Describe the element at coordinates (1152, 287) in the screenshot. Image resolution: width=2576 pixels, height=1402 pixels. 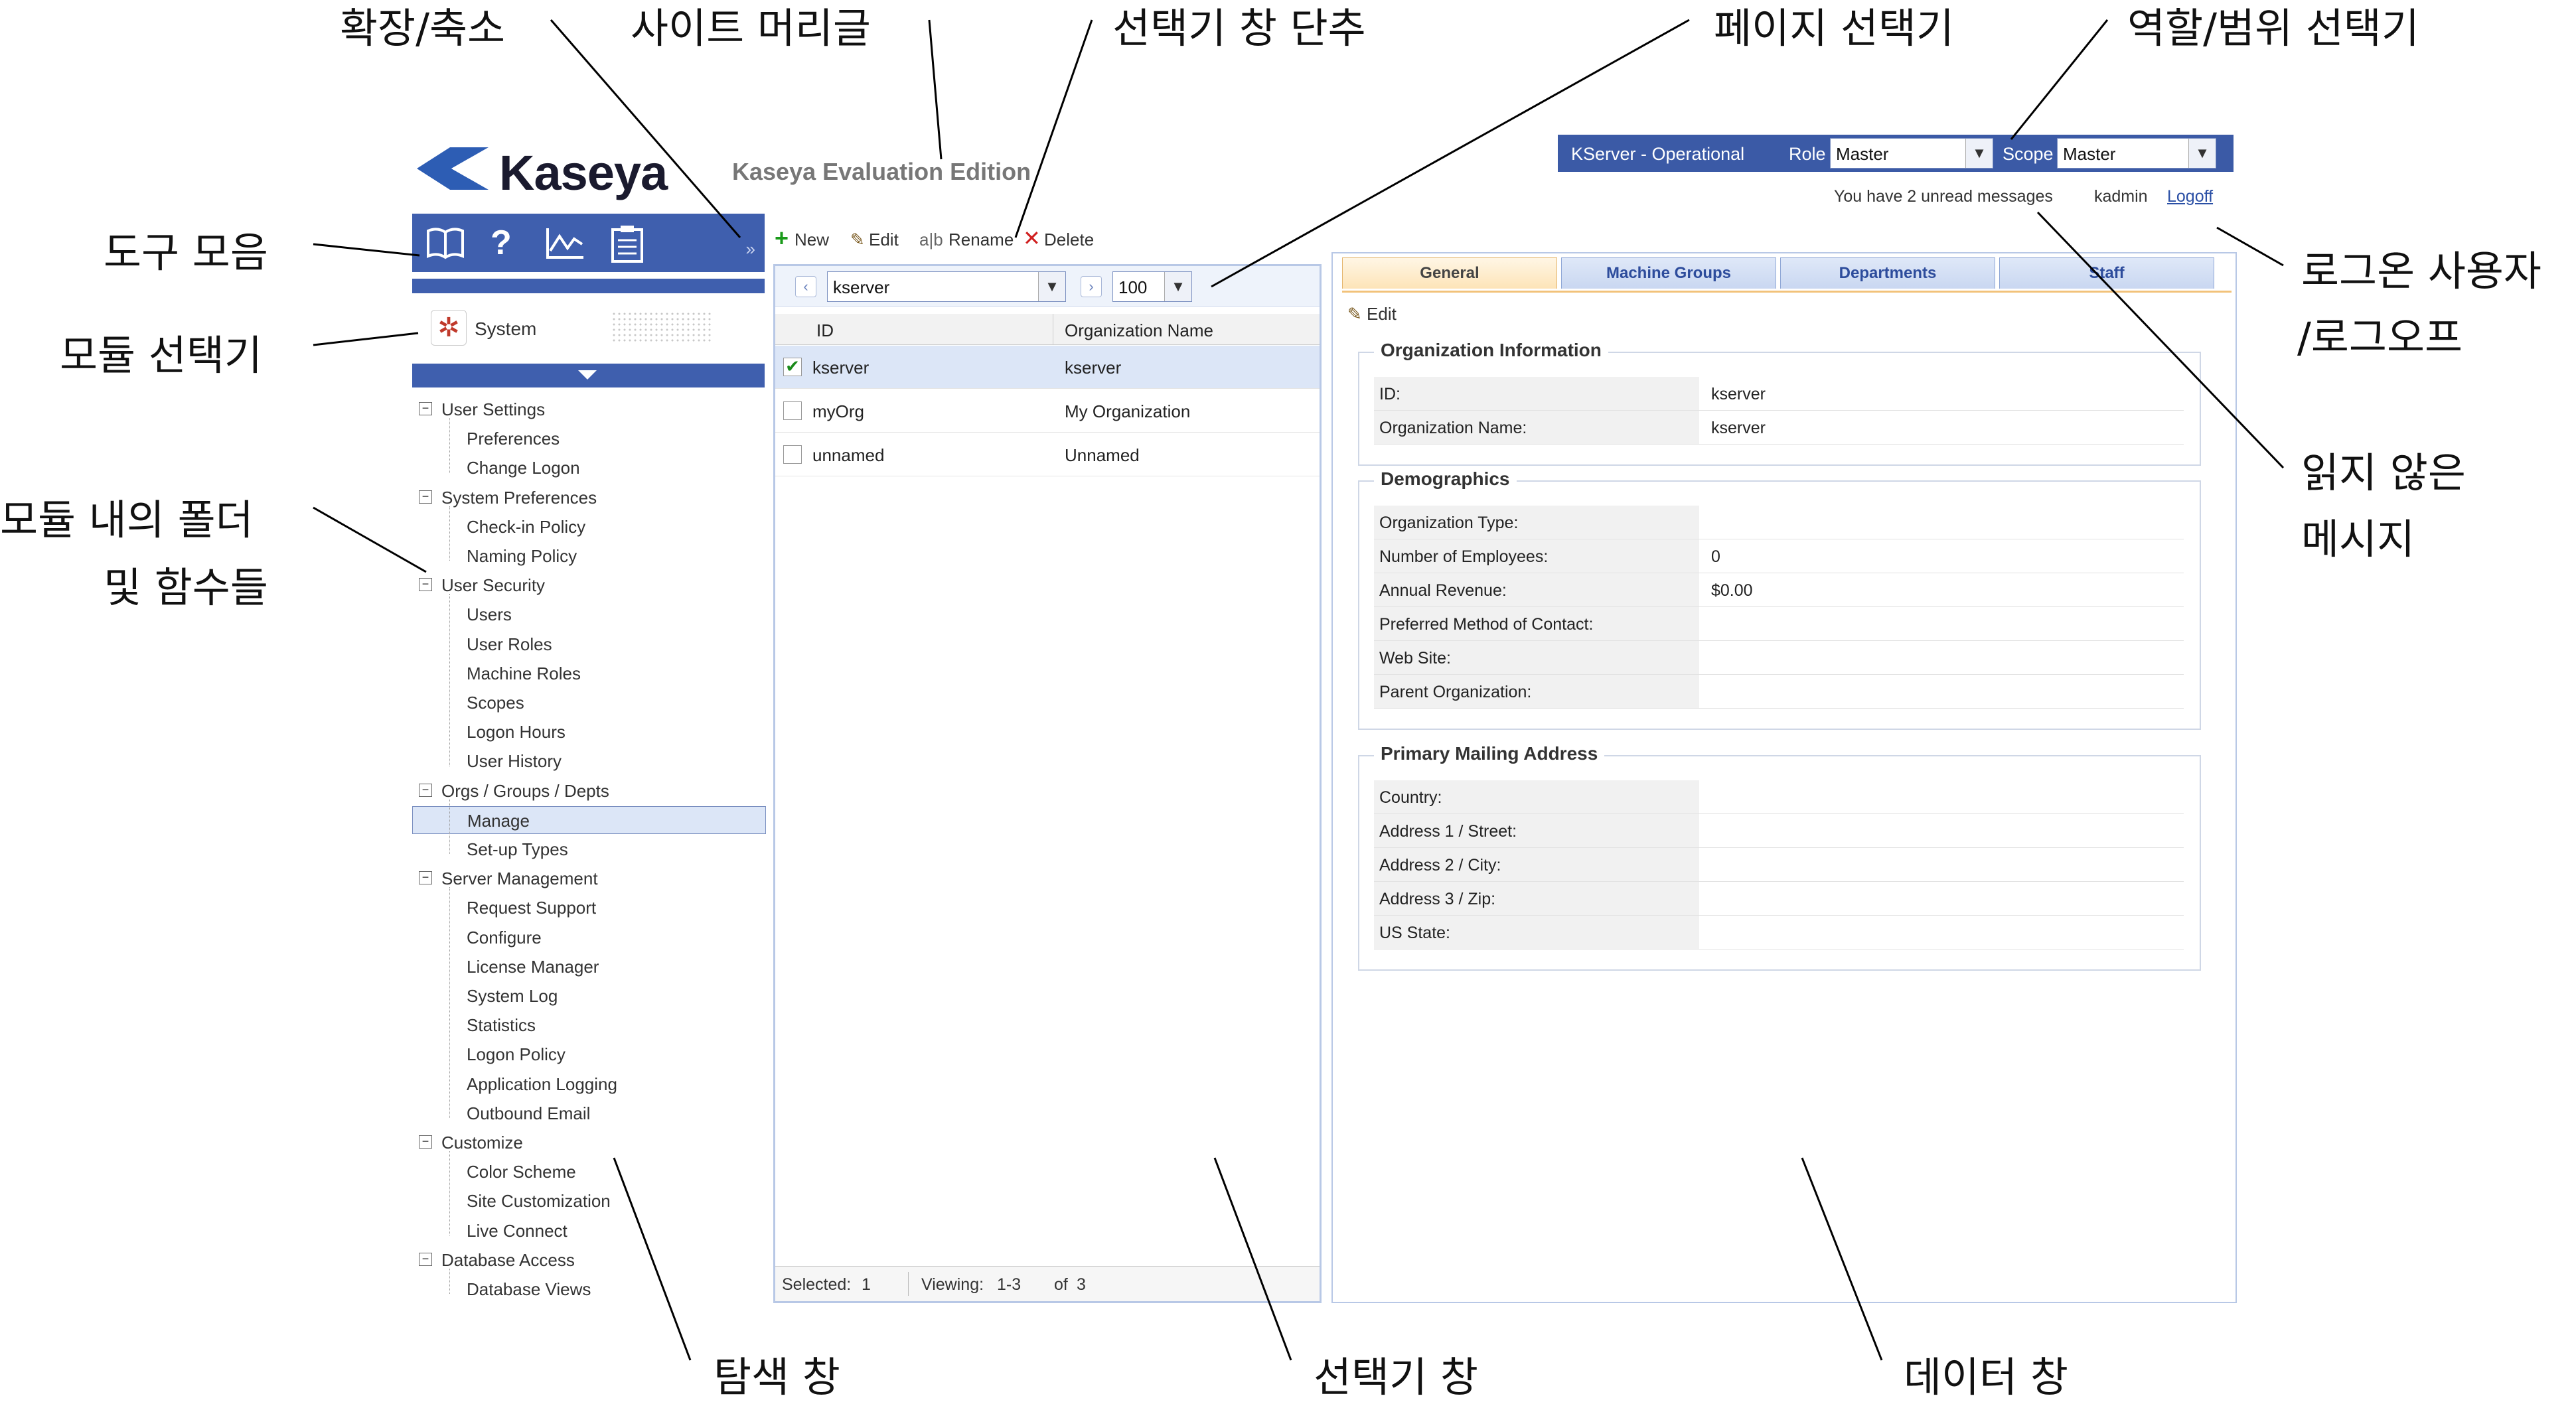
I see `page-size-select: 100 ▼` at that location.